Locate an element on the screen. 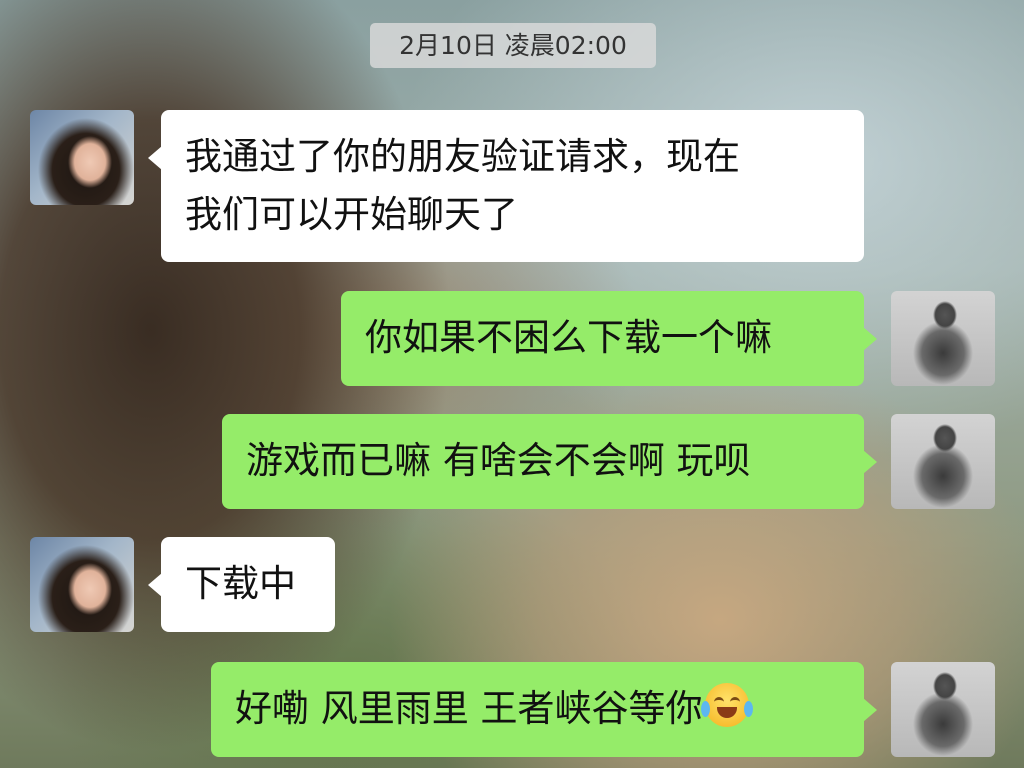  timestamp-label: 2月10日 凌晨02:00 is located at coordinates (513, 45).